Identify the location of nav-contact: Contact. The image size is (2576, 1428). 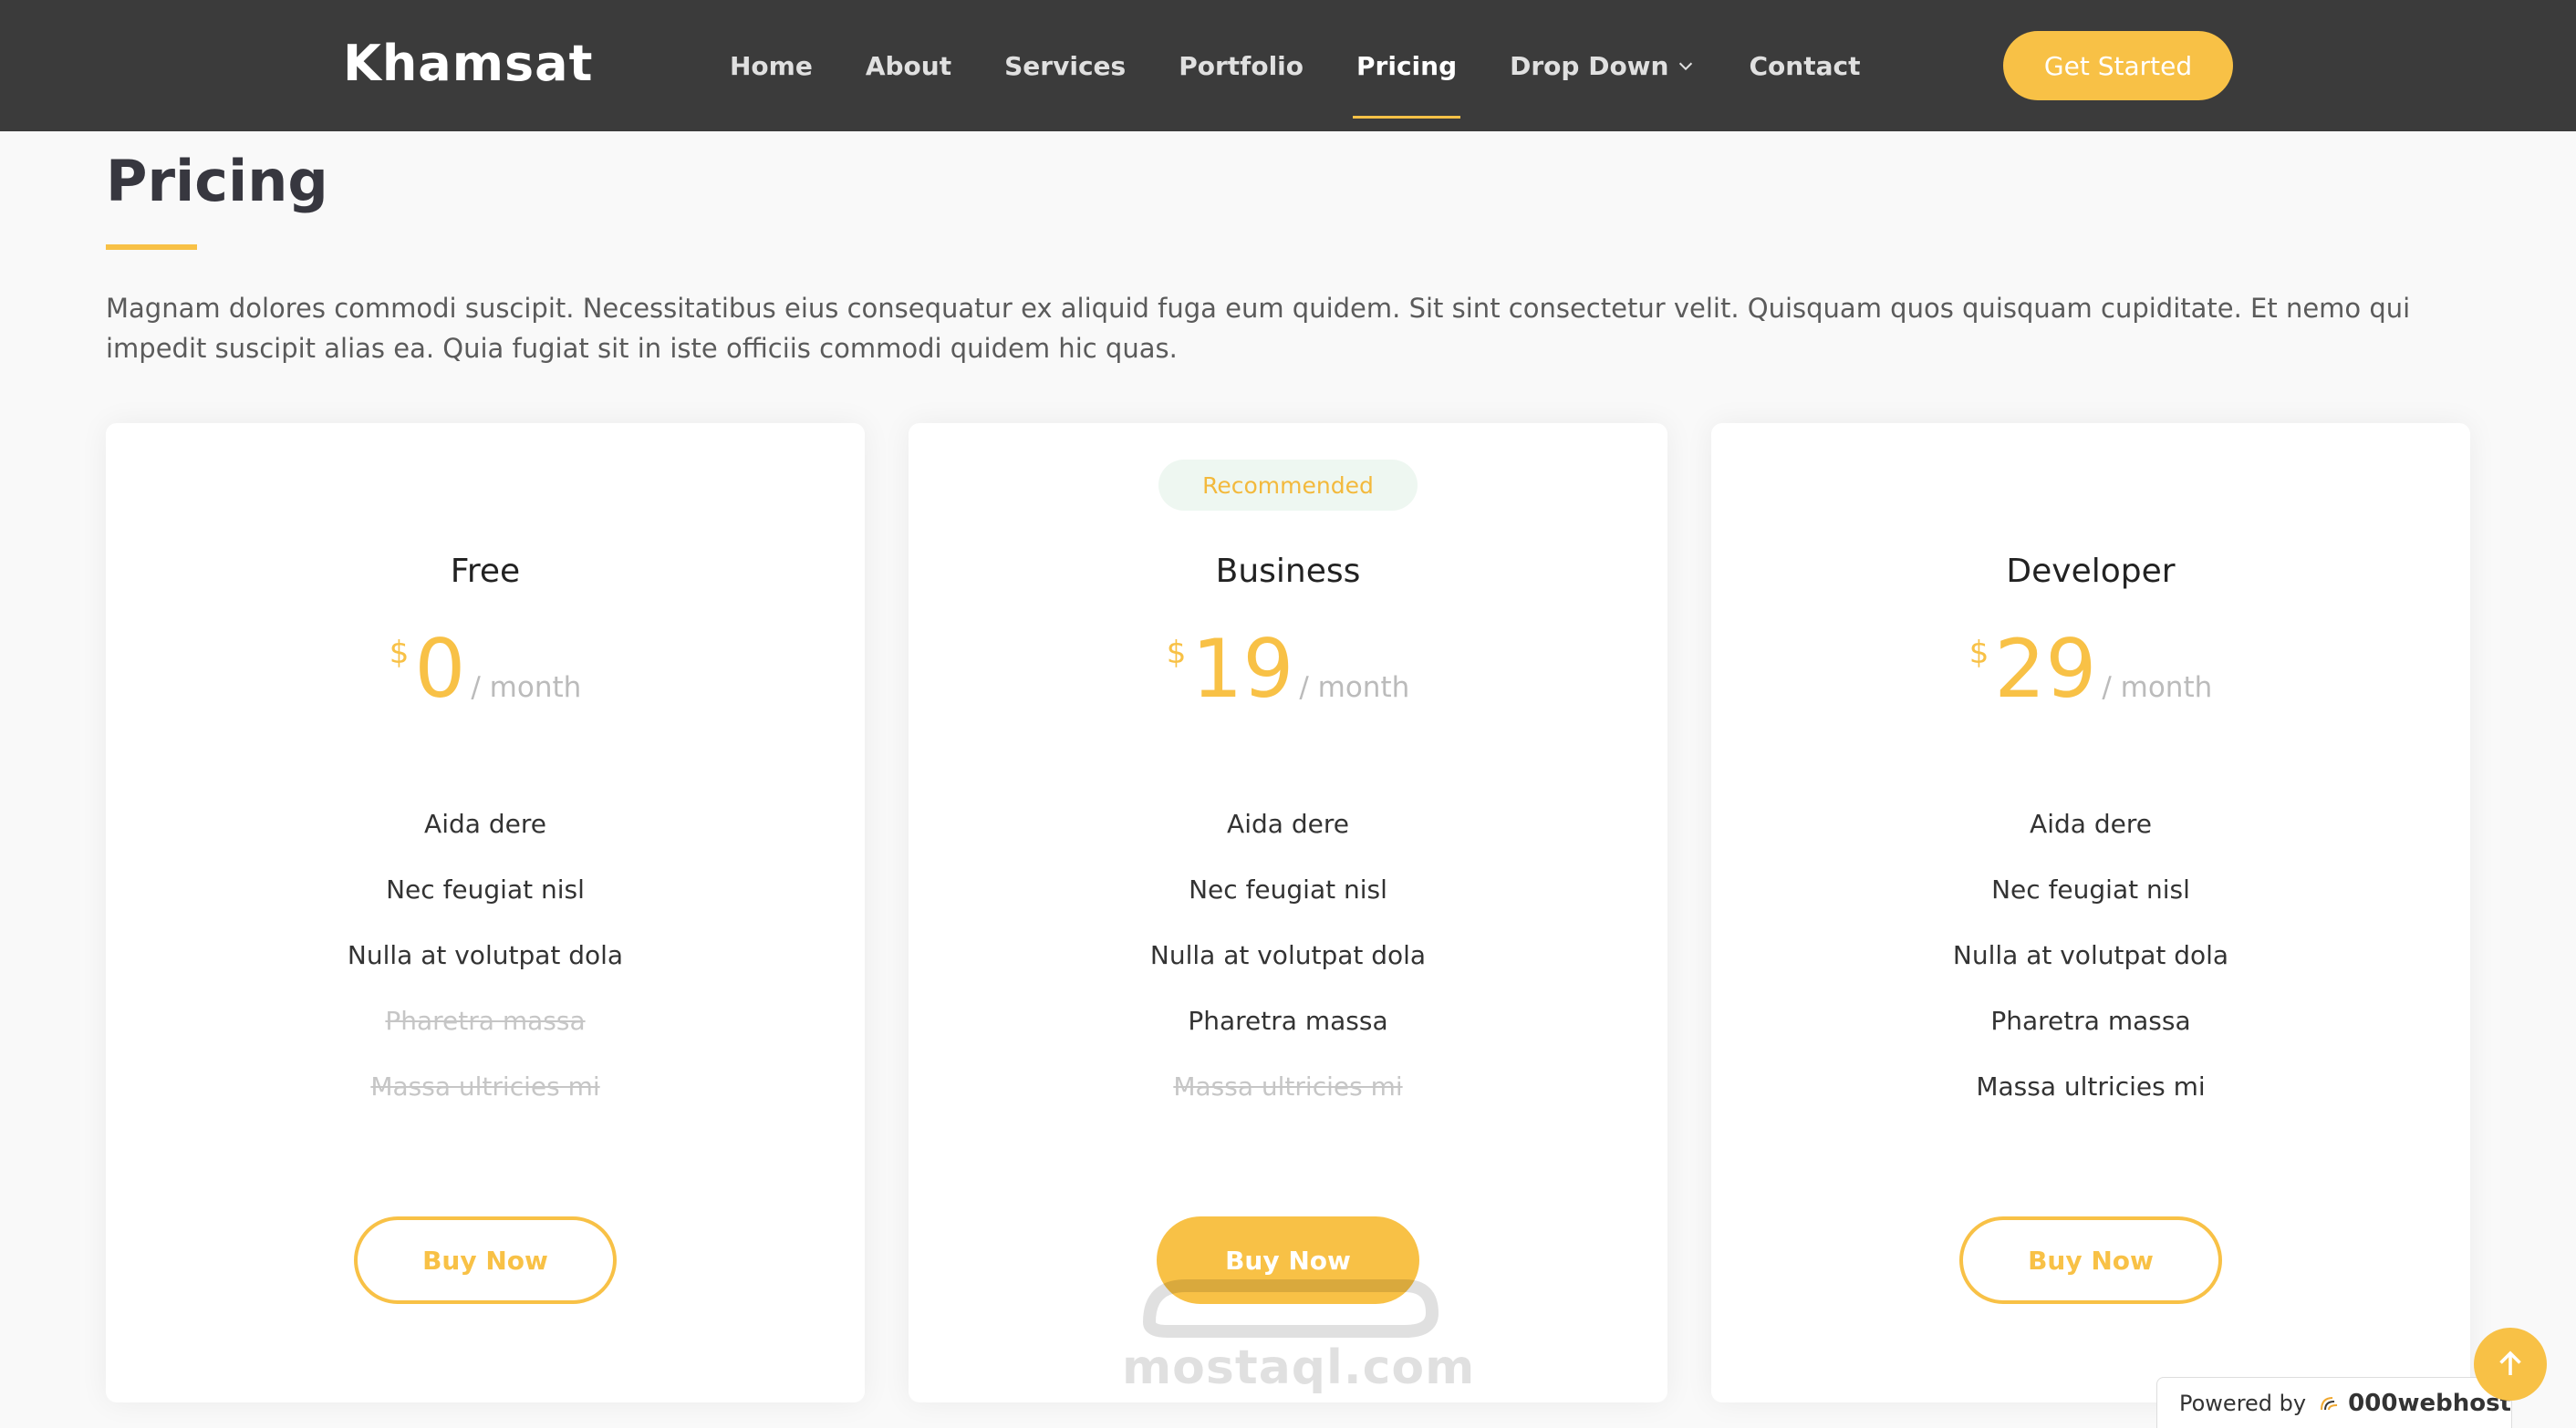
(1804, 66).